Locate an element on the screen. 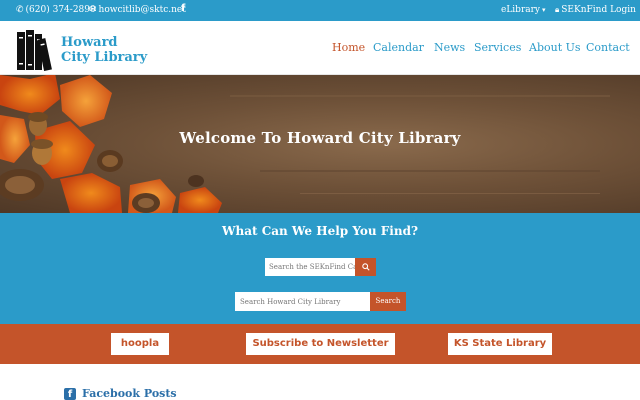 Image resolution: width=640 pixels, height=400 pixels. email-address: howcitlib@sktc.net is located at coordinates (142, 10).